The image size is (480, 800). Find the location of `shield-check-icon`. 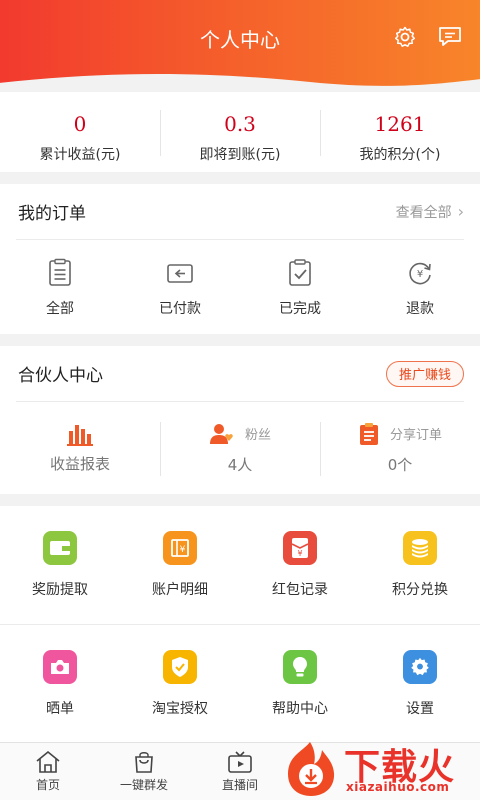

shield-check-icon is located at coordinates (180, 667).